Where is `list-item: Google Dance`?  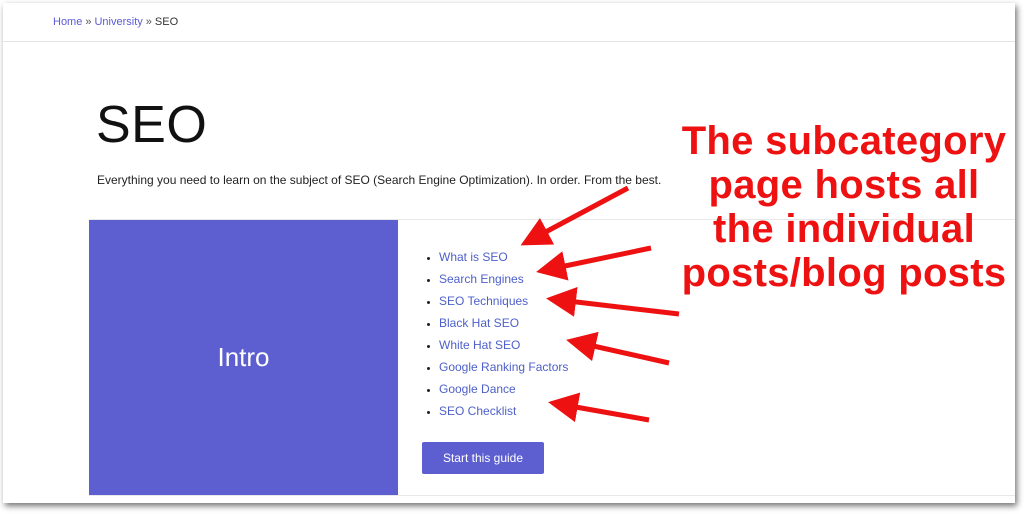
list-item: Google Dance is located at coordinates (503, 389).